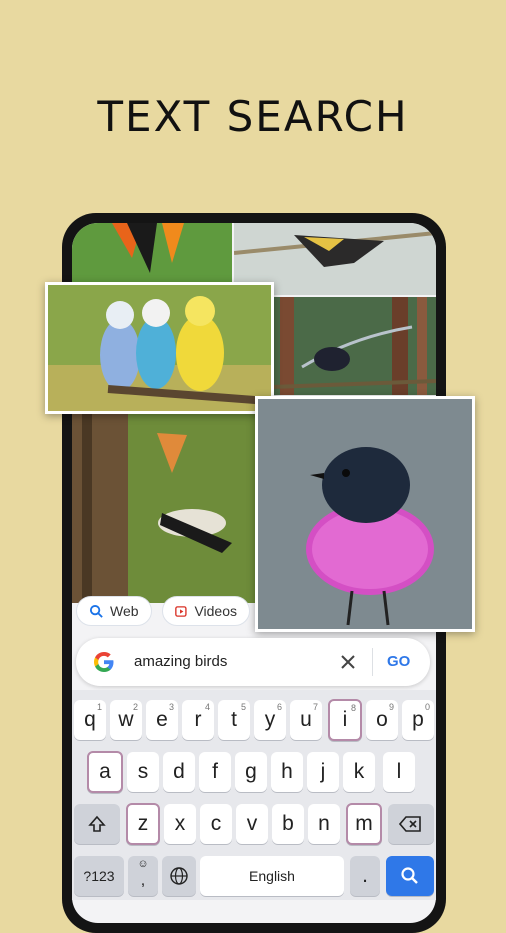 The image size is (506, 933). I want to click on videos-filter-chip: Videos, so click(206, 611).